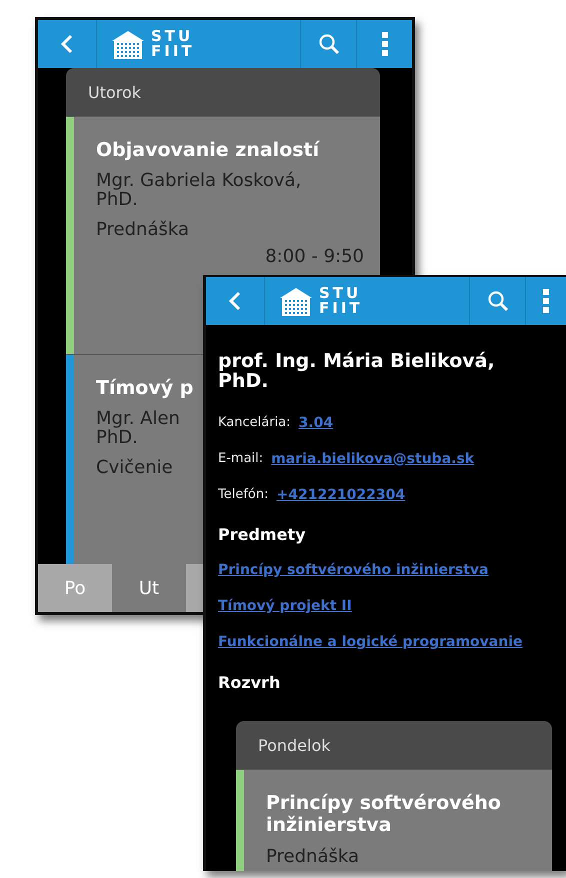 Image resolution: width=566 pixels, height=878 pixels. What do you see at coordinates (223, 92) in the screenshot?
I see `day-header: Utorok` at bounding box center [223, 92].